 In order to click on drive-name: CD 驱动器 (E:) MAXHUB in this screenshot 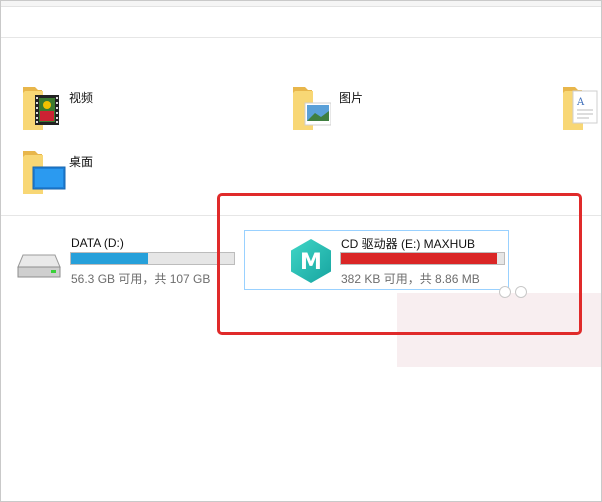, I will do `click(408, 244)`.